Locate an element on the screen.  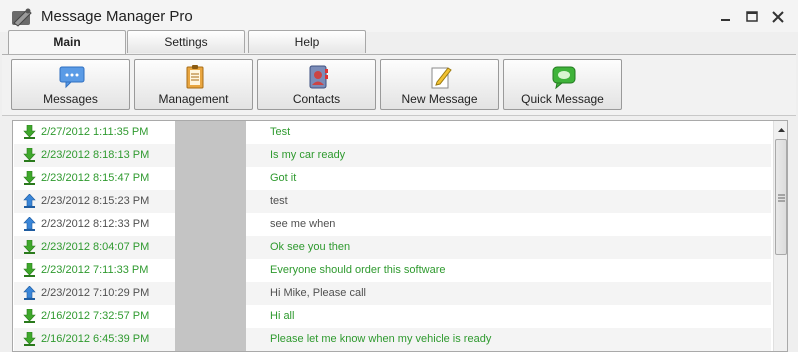
messages-label: Messages is located at coordinates (70, 99).